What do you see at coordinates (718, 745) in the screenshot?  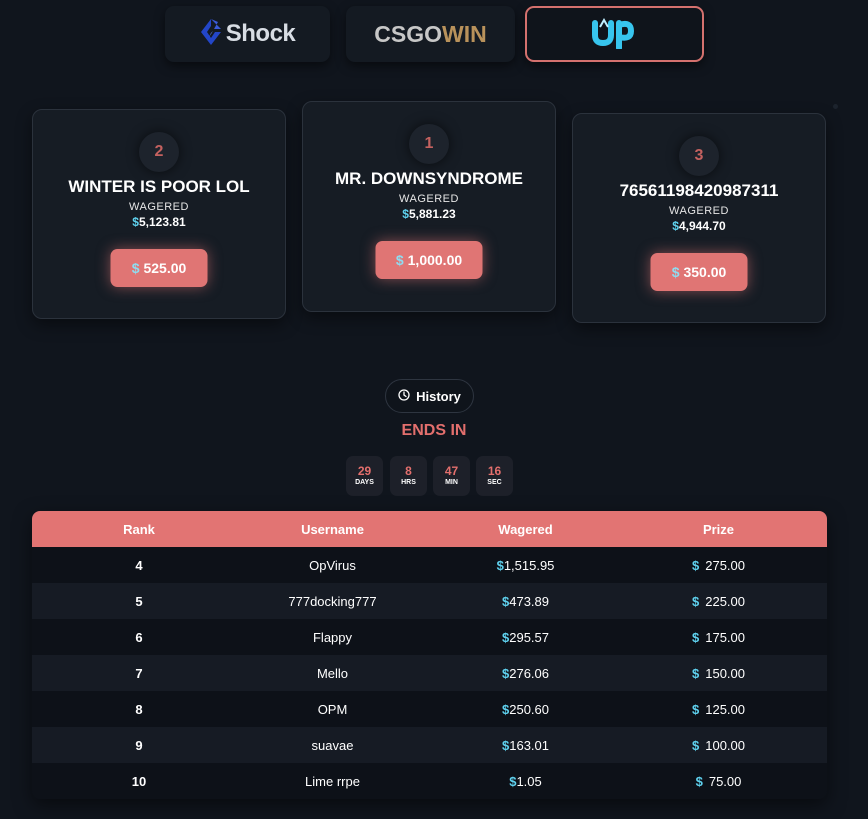 I see `prize-cell: $100.00` at bounding box center [718, 745].